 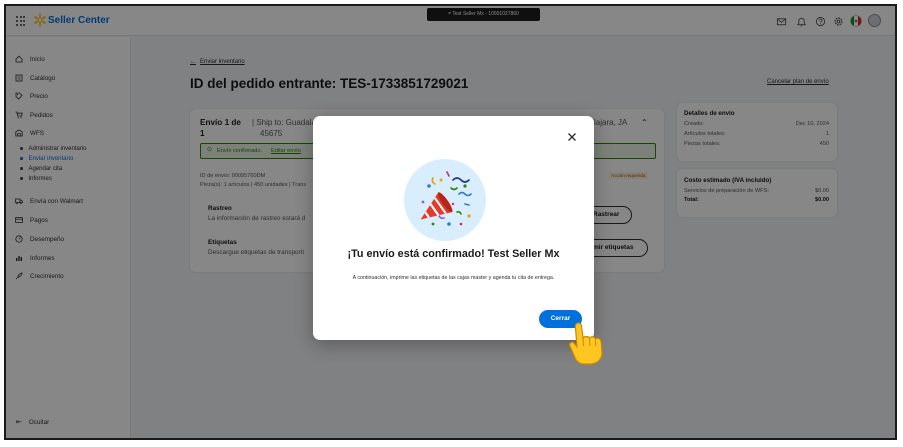 I want to click on close-icon, so click(x=572, y=137).